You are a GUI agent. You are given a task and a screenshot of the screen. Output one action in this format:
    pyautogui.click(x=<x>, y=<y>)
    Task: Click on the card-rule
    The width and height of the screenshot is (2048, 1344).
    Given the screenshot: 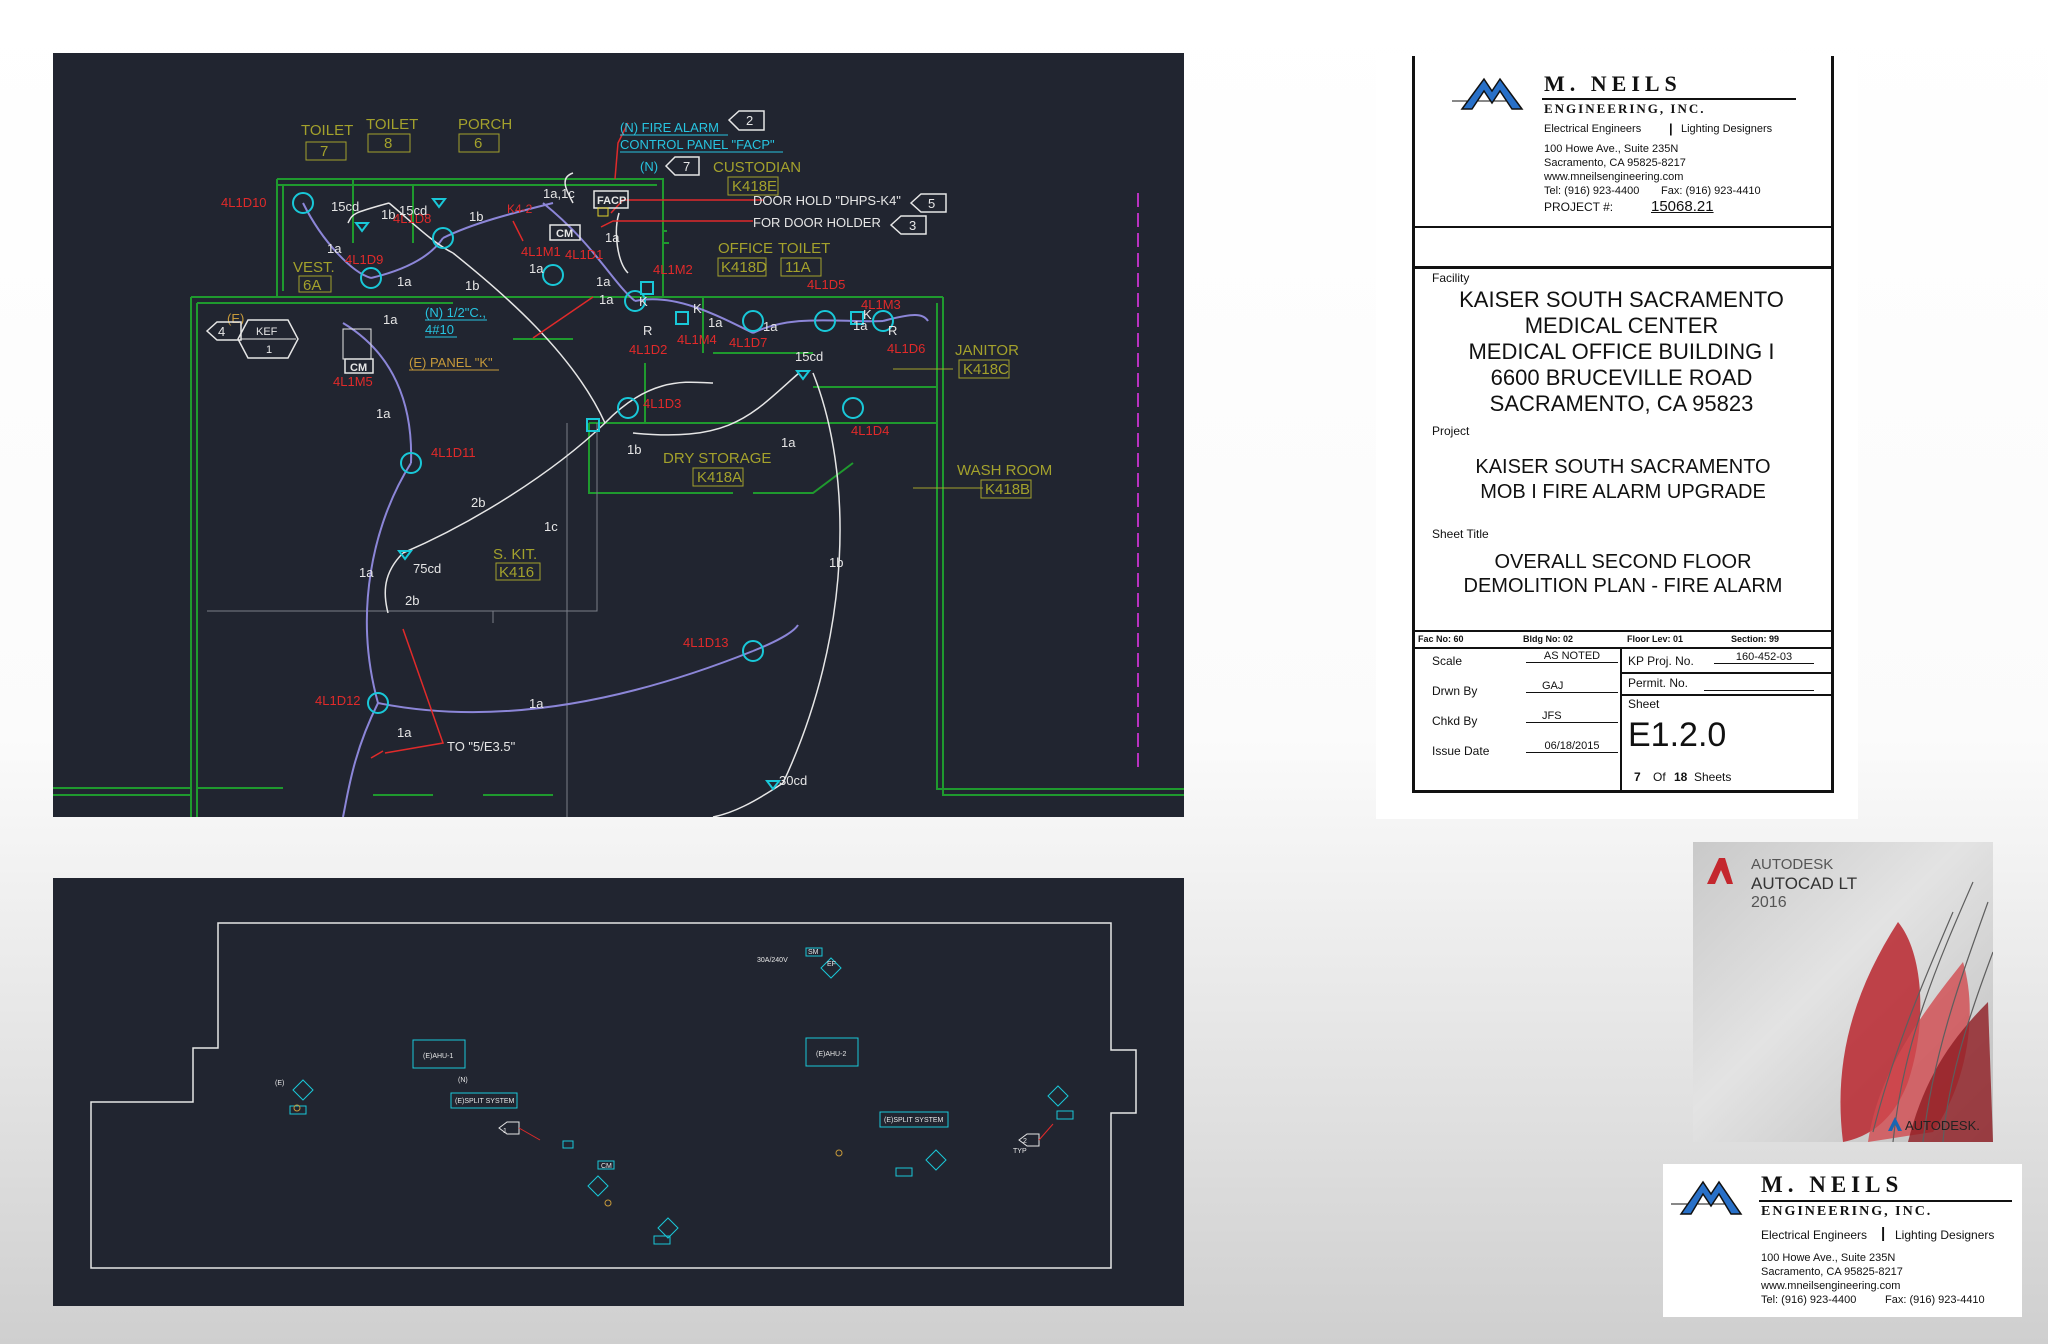 What is the action you would take?
    pyautogui.click(x=1885, y=1201)
    